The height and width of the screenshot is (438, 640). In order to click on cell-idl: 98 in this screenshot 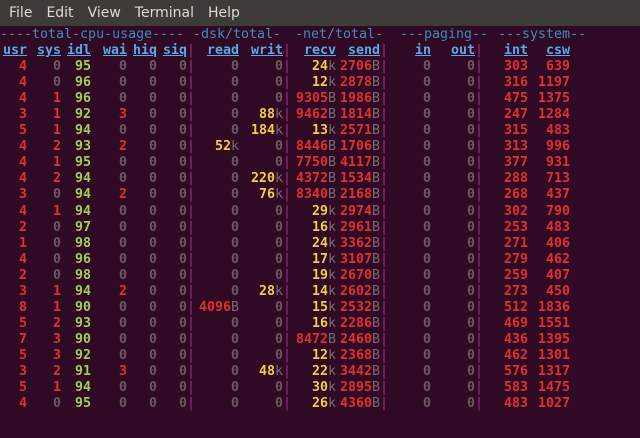, I will do `click(82, 243)`.